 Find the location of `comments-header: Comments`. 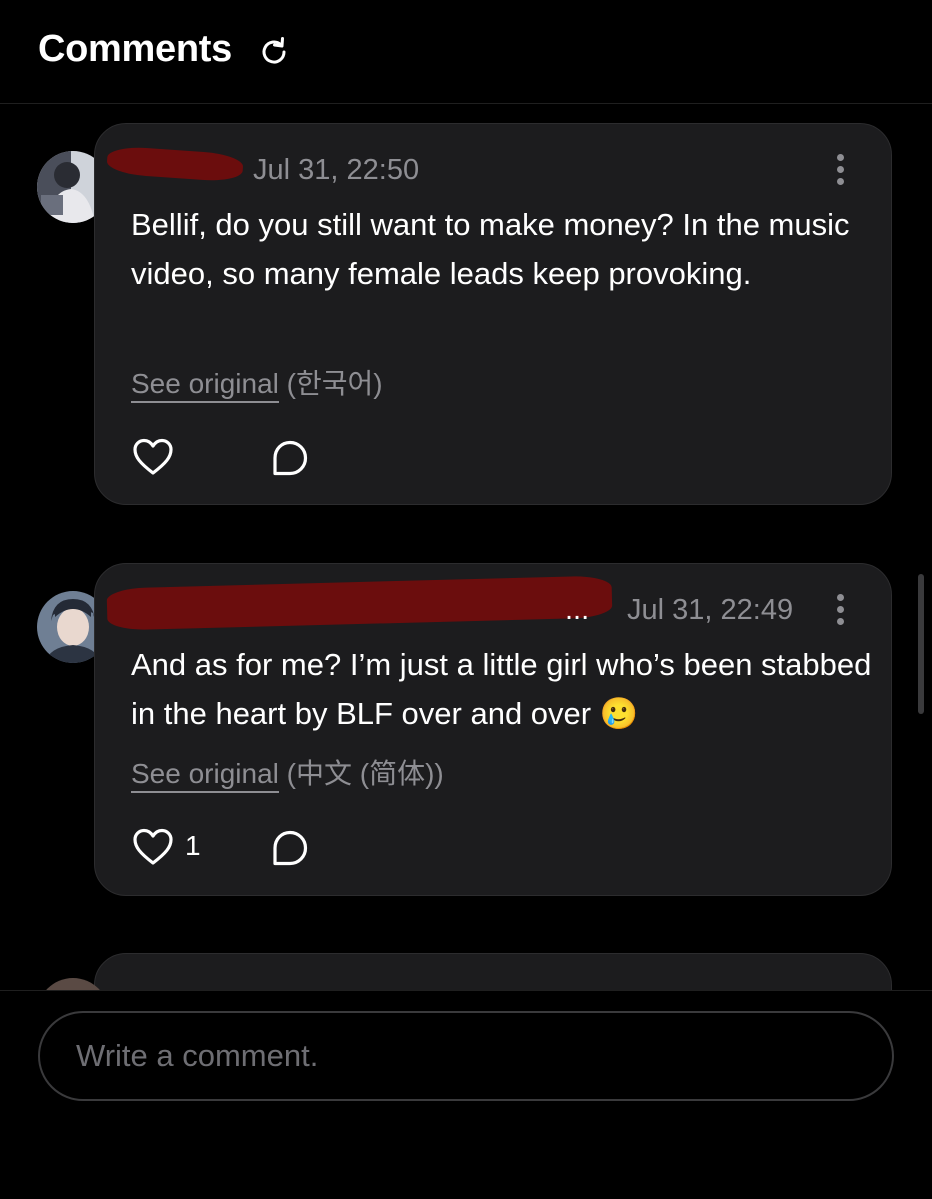

comments-header: Comments is located at coordinates (466, 52).